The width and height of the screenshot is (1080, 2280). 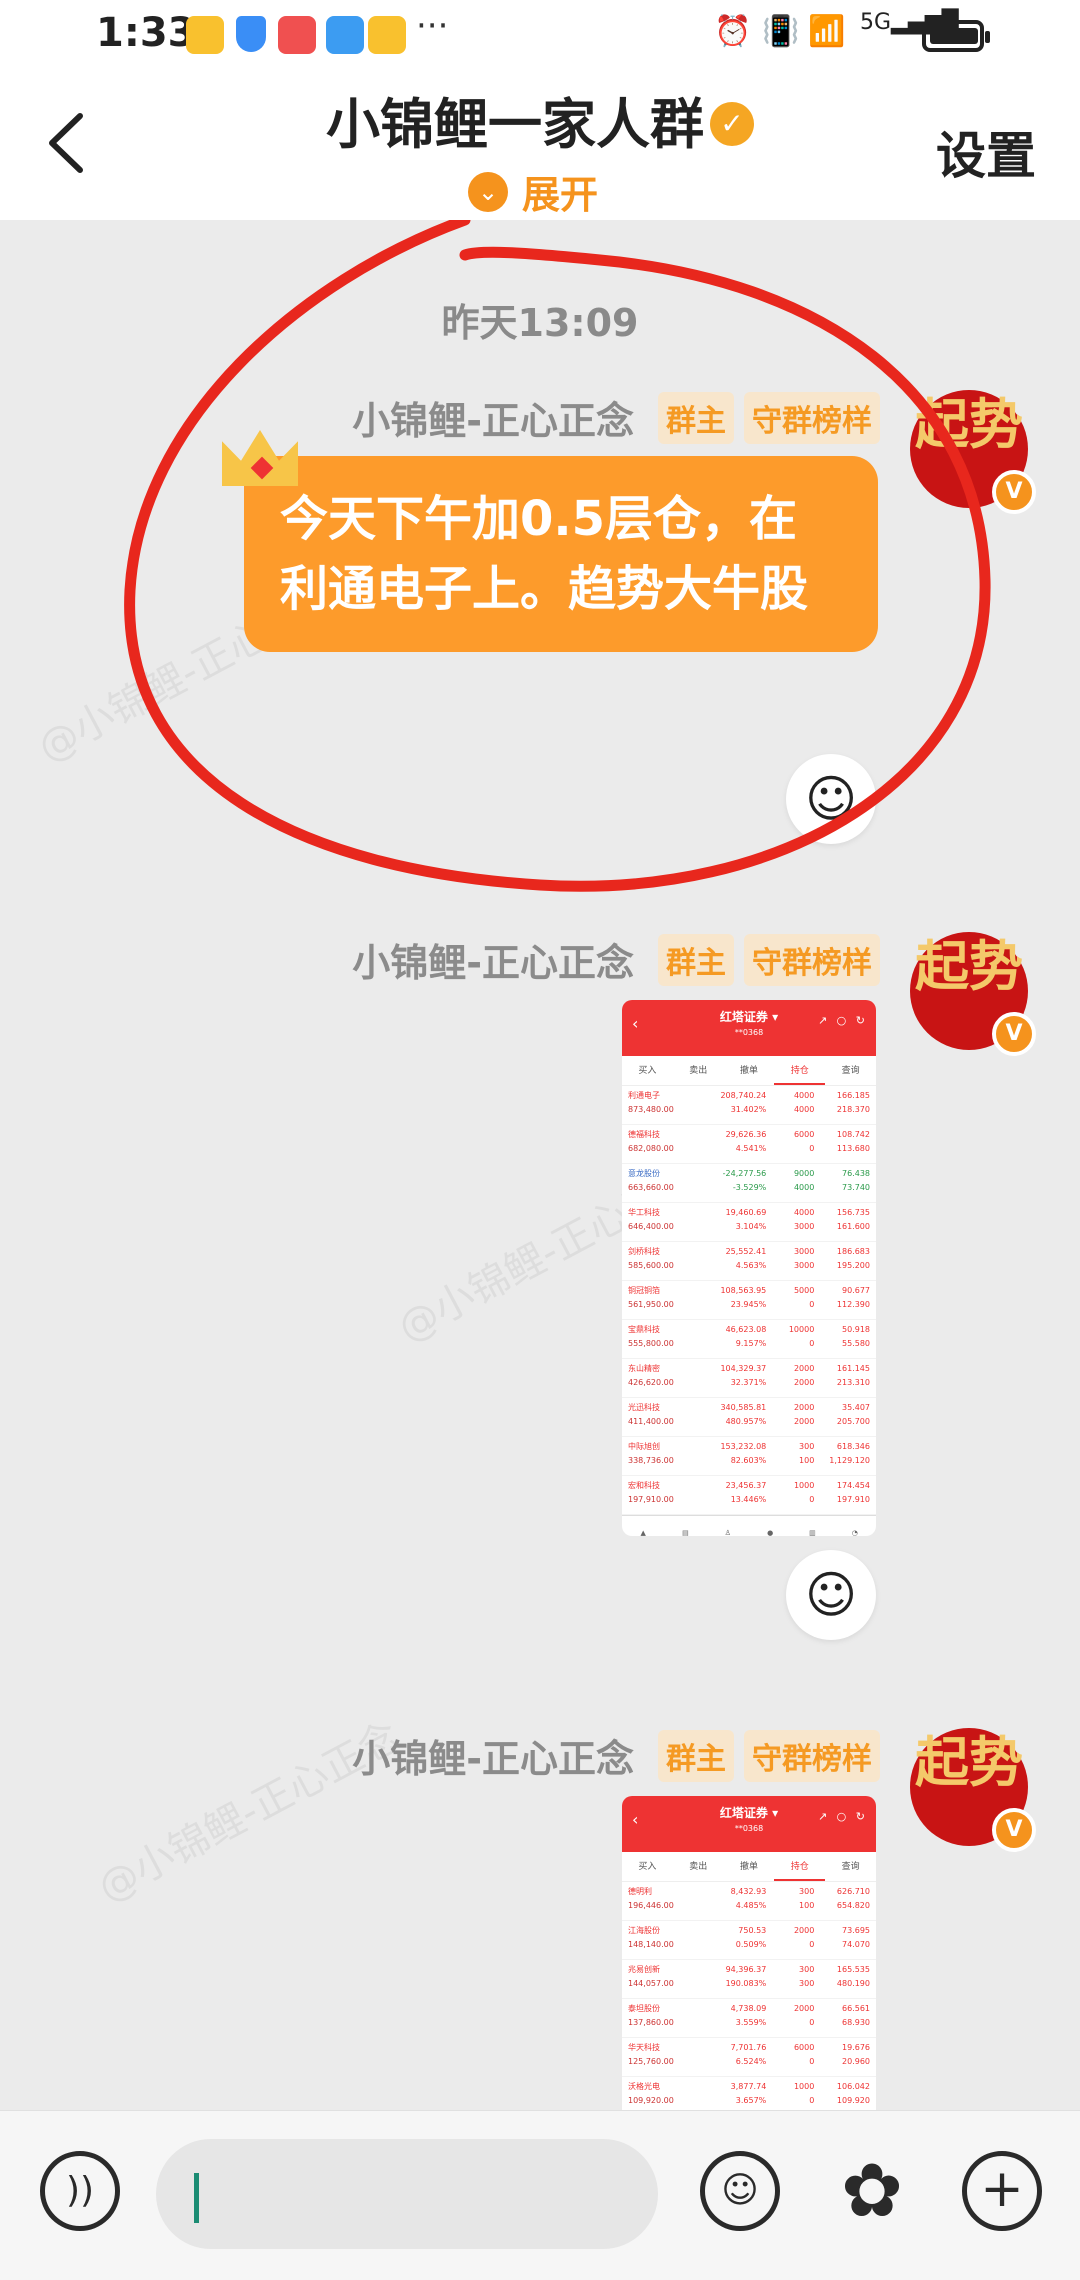 What do you see at coordinates (651, 1258) in the screenshot?
I see `holding-cell: 剑桥科技 585,600.00` at bounding box center [651, 1258].